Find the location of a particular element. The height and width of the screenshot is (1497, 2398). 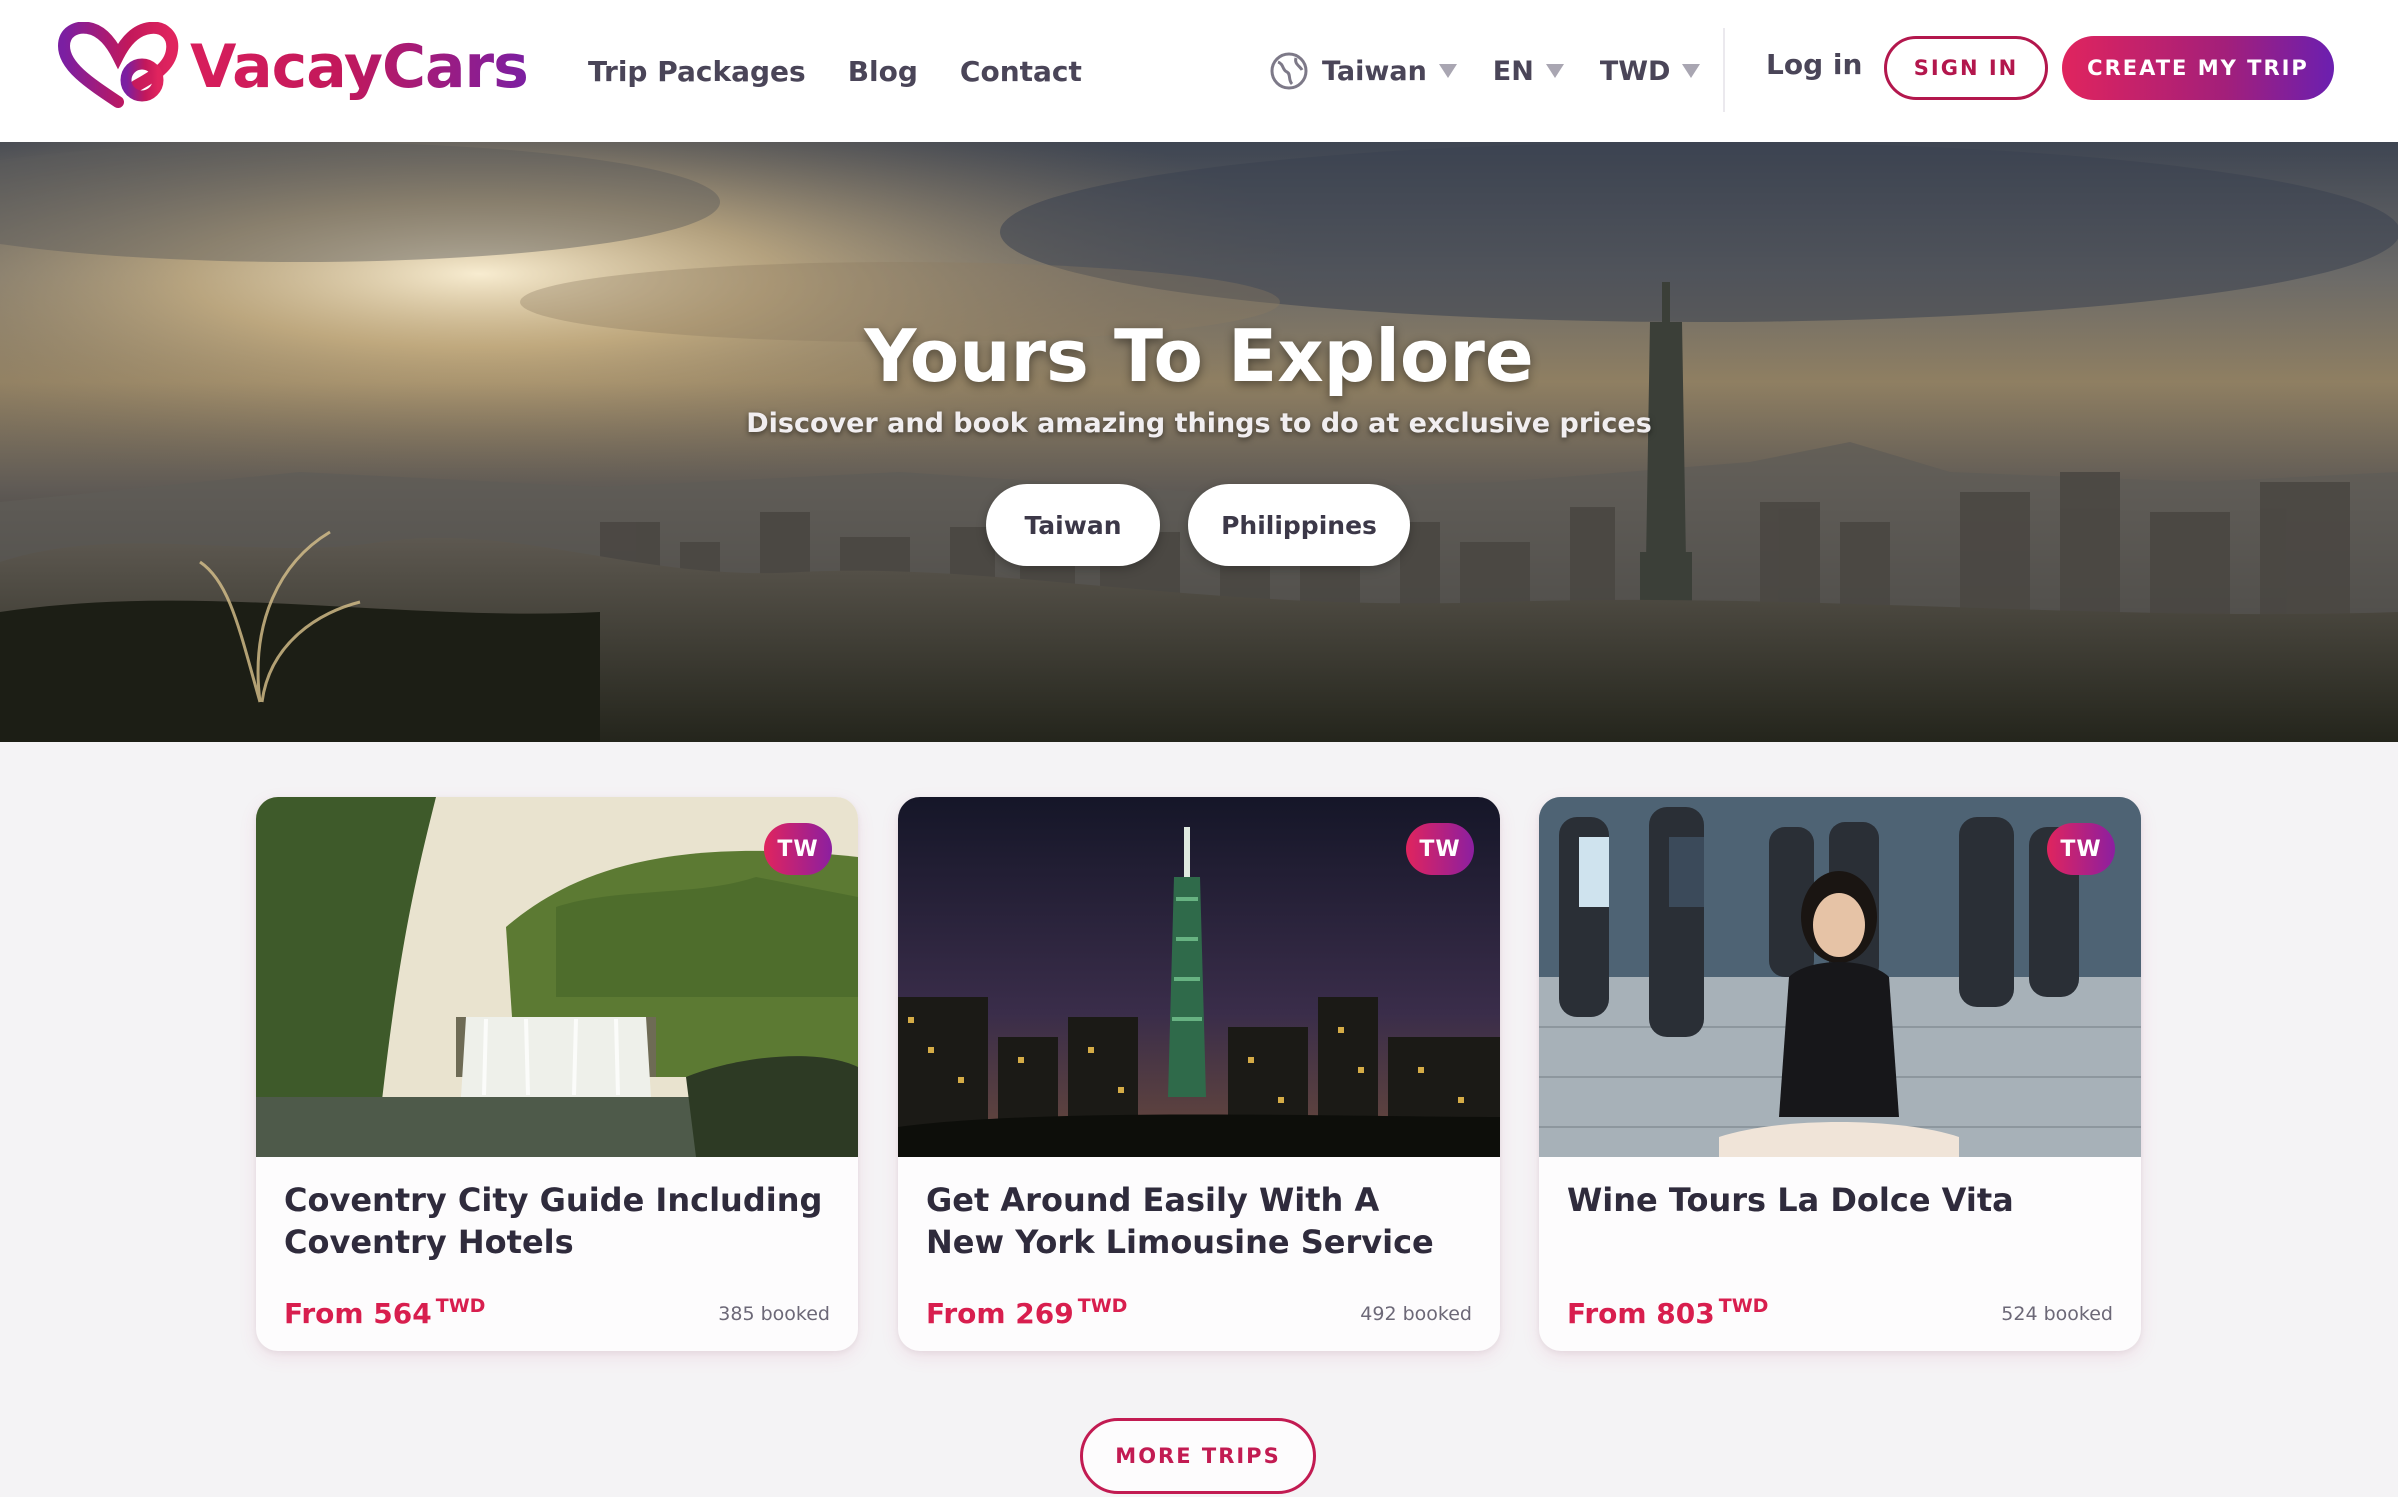

philippines-destination-button: Philippines is located at coordinates (1299, 525).